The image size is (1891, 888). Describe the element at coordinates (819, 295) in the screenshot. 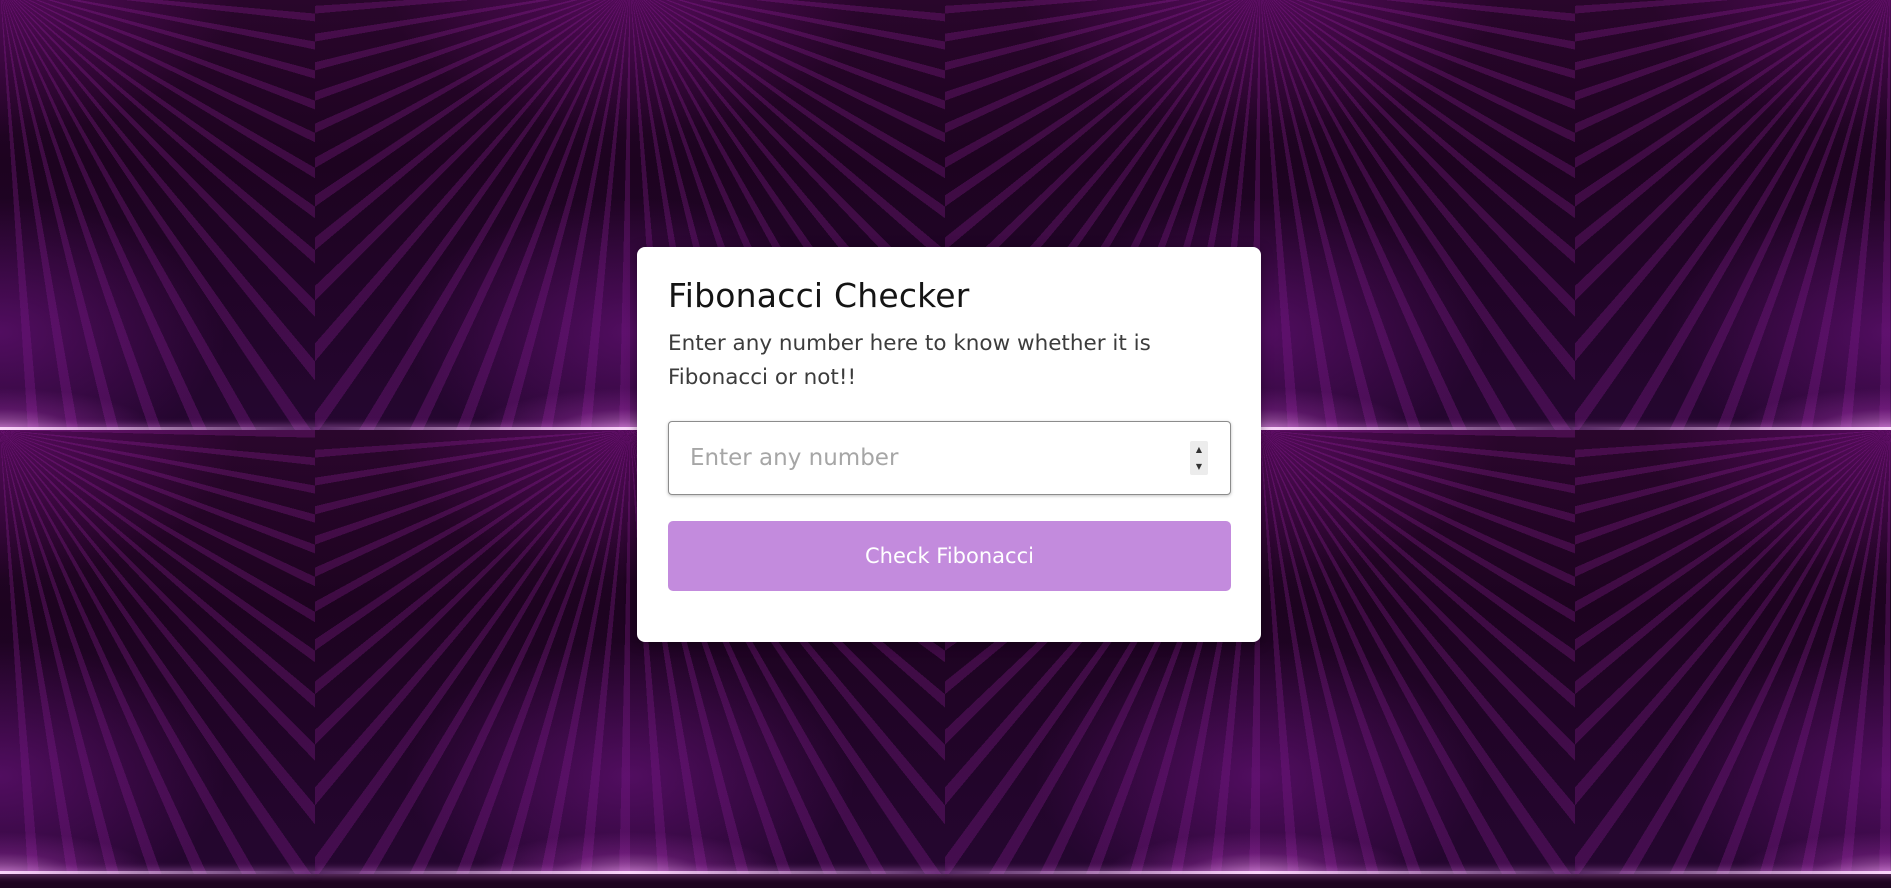

I see `page-title: Fibonacci Checker` at that location.